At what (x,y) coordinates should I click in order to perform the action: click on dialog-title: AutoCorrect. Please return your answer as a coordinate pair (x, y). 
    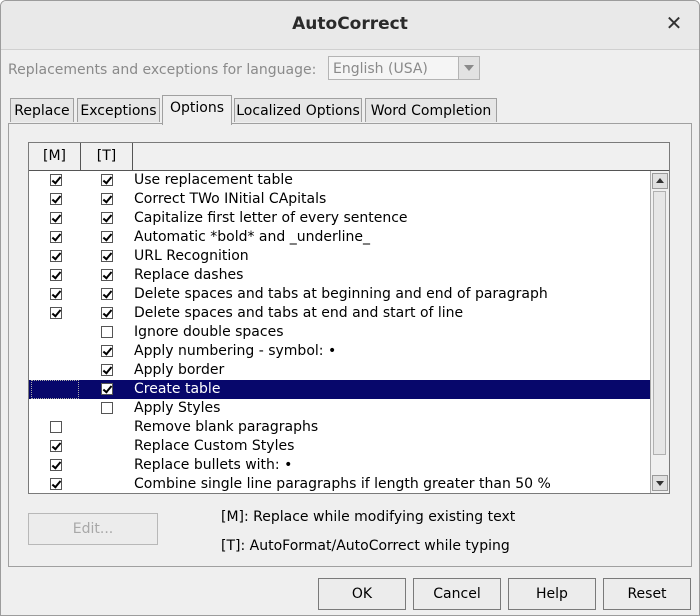
    Looking at the image, I should click on (350, 24).